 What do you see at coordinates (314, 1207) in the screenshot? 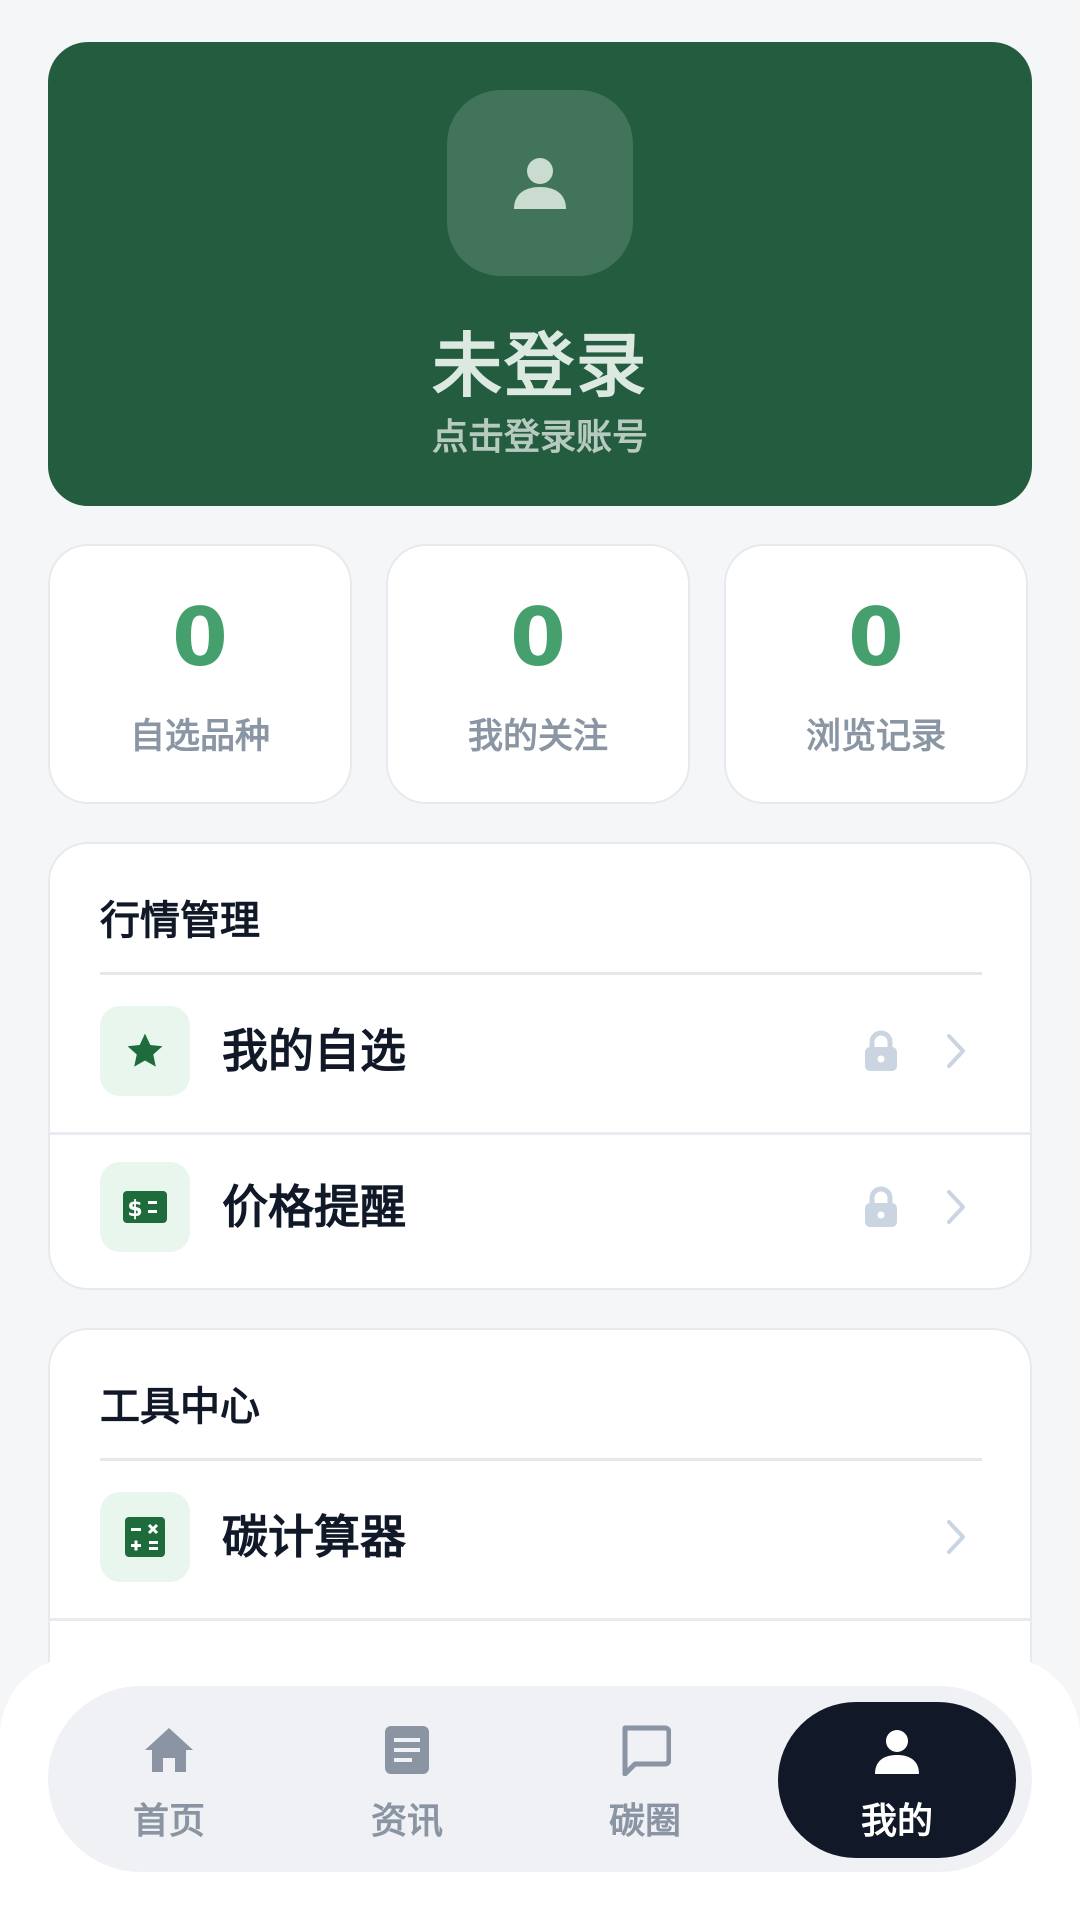
I see `menu-label: 价格提醒` at bounding box center [314, 1207].